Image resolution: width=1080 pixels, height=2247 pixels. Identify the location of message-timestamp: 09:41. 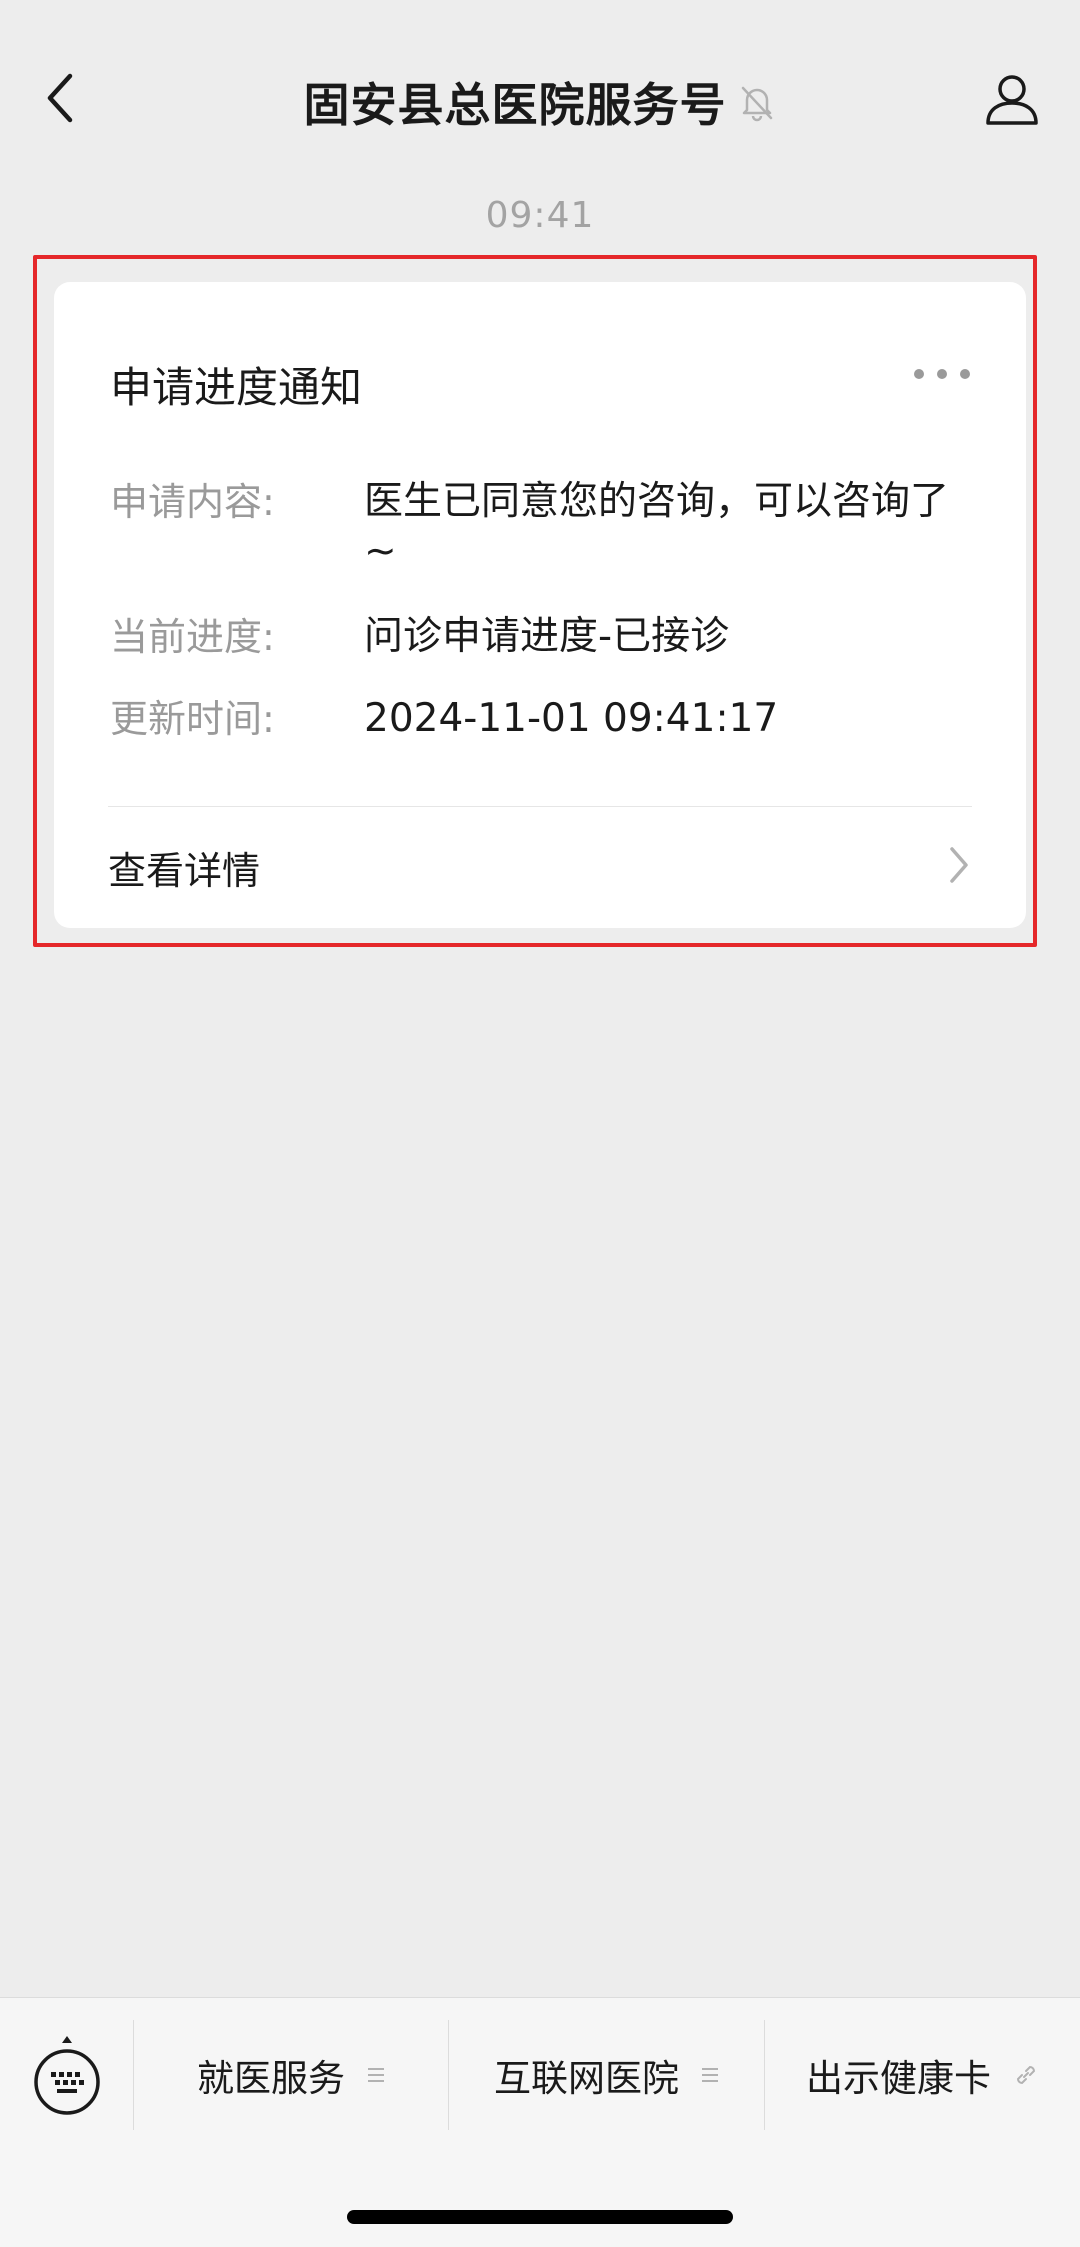
(540, 215).